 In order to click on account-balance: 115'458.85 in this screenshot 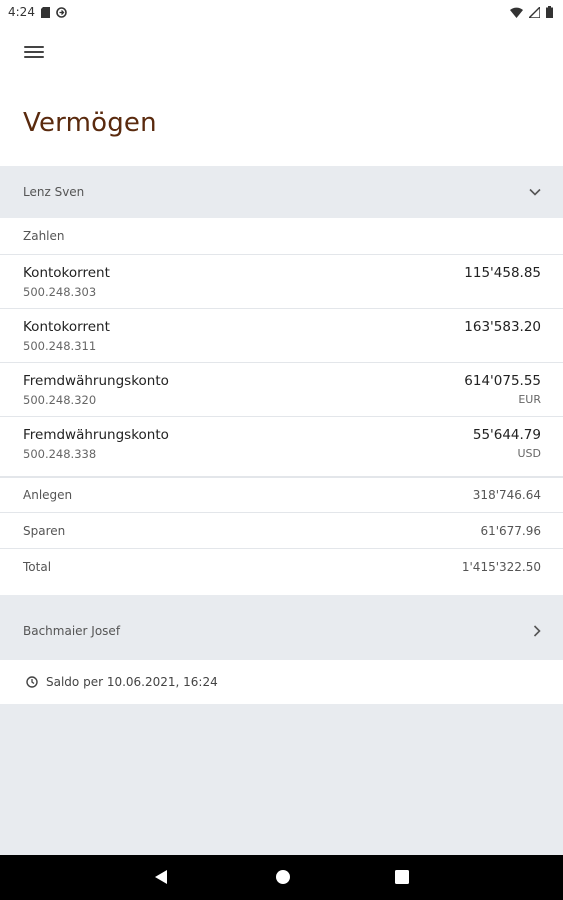, I will do `click(502, 273)`.